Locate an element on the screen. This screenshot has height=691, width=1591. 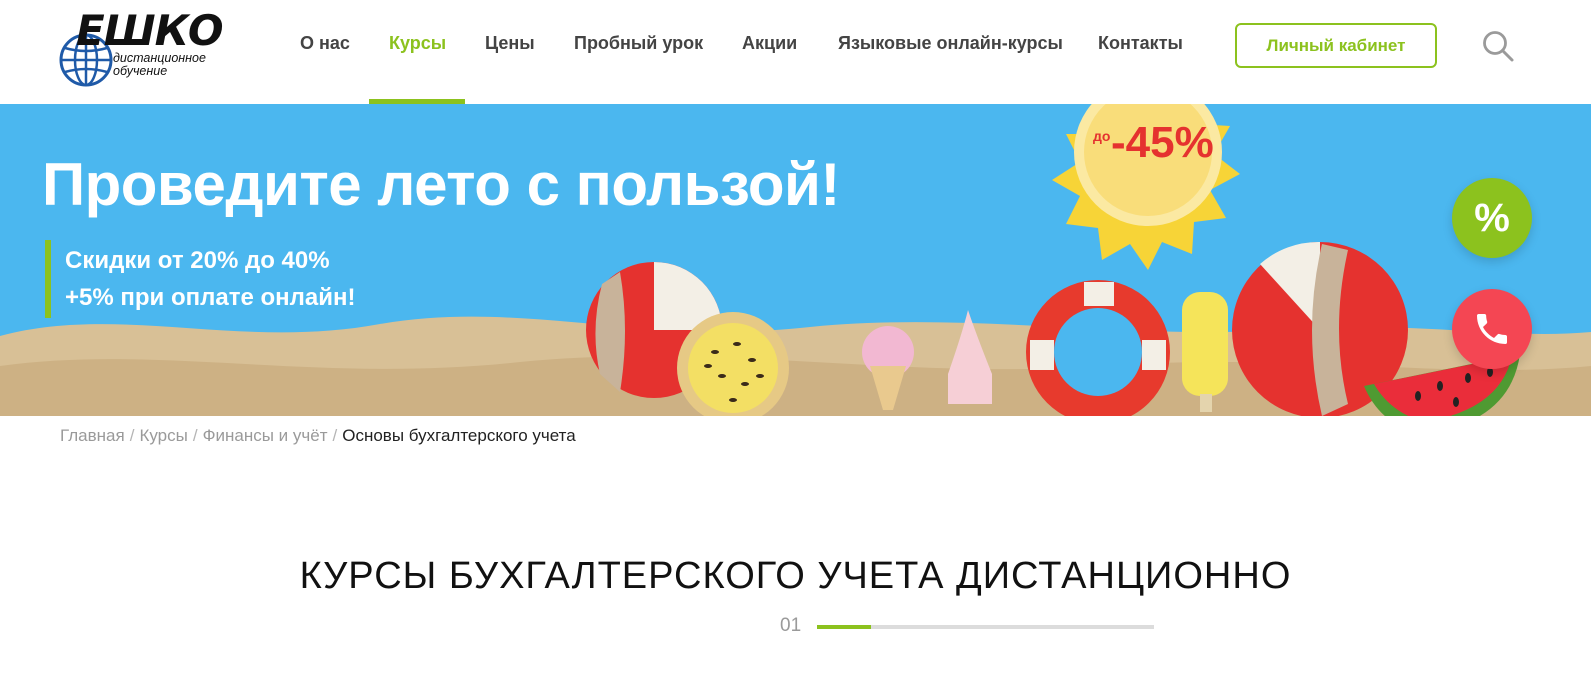
slide-progress-fill is located at coordinates (844, 627).